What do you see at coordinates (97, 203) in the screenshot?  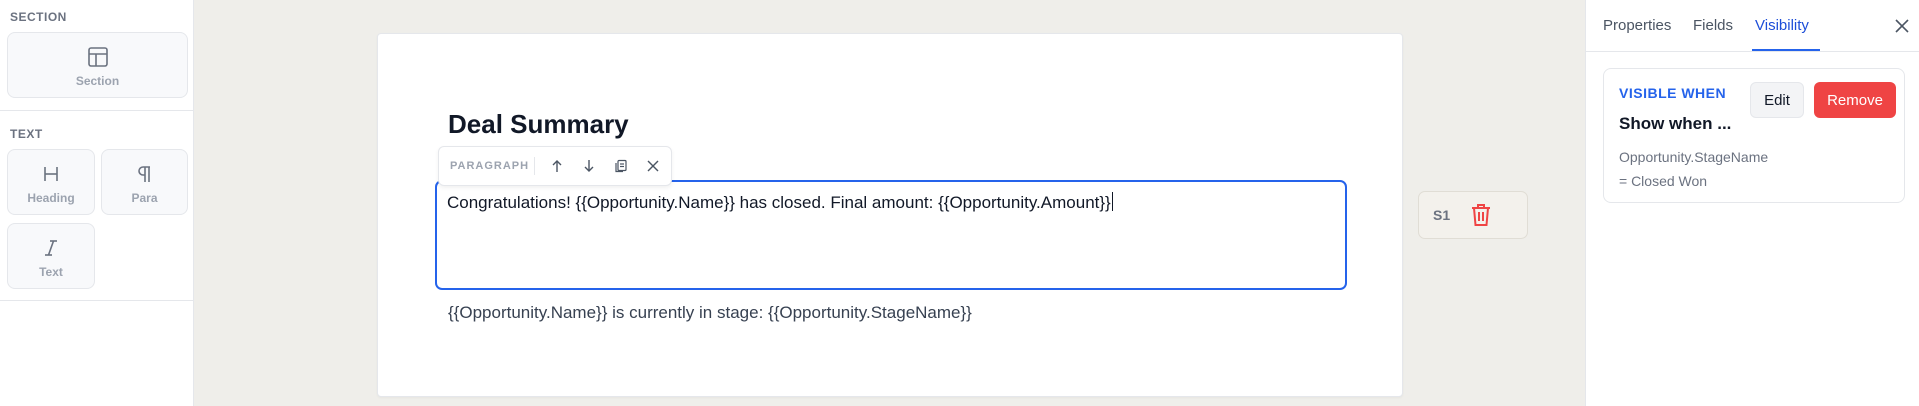 I see `block-palette: SECTION Section TEXT Heading Para Text` at bounding box center [97, 203].